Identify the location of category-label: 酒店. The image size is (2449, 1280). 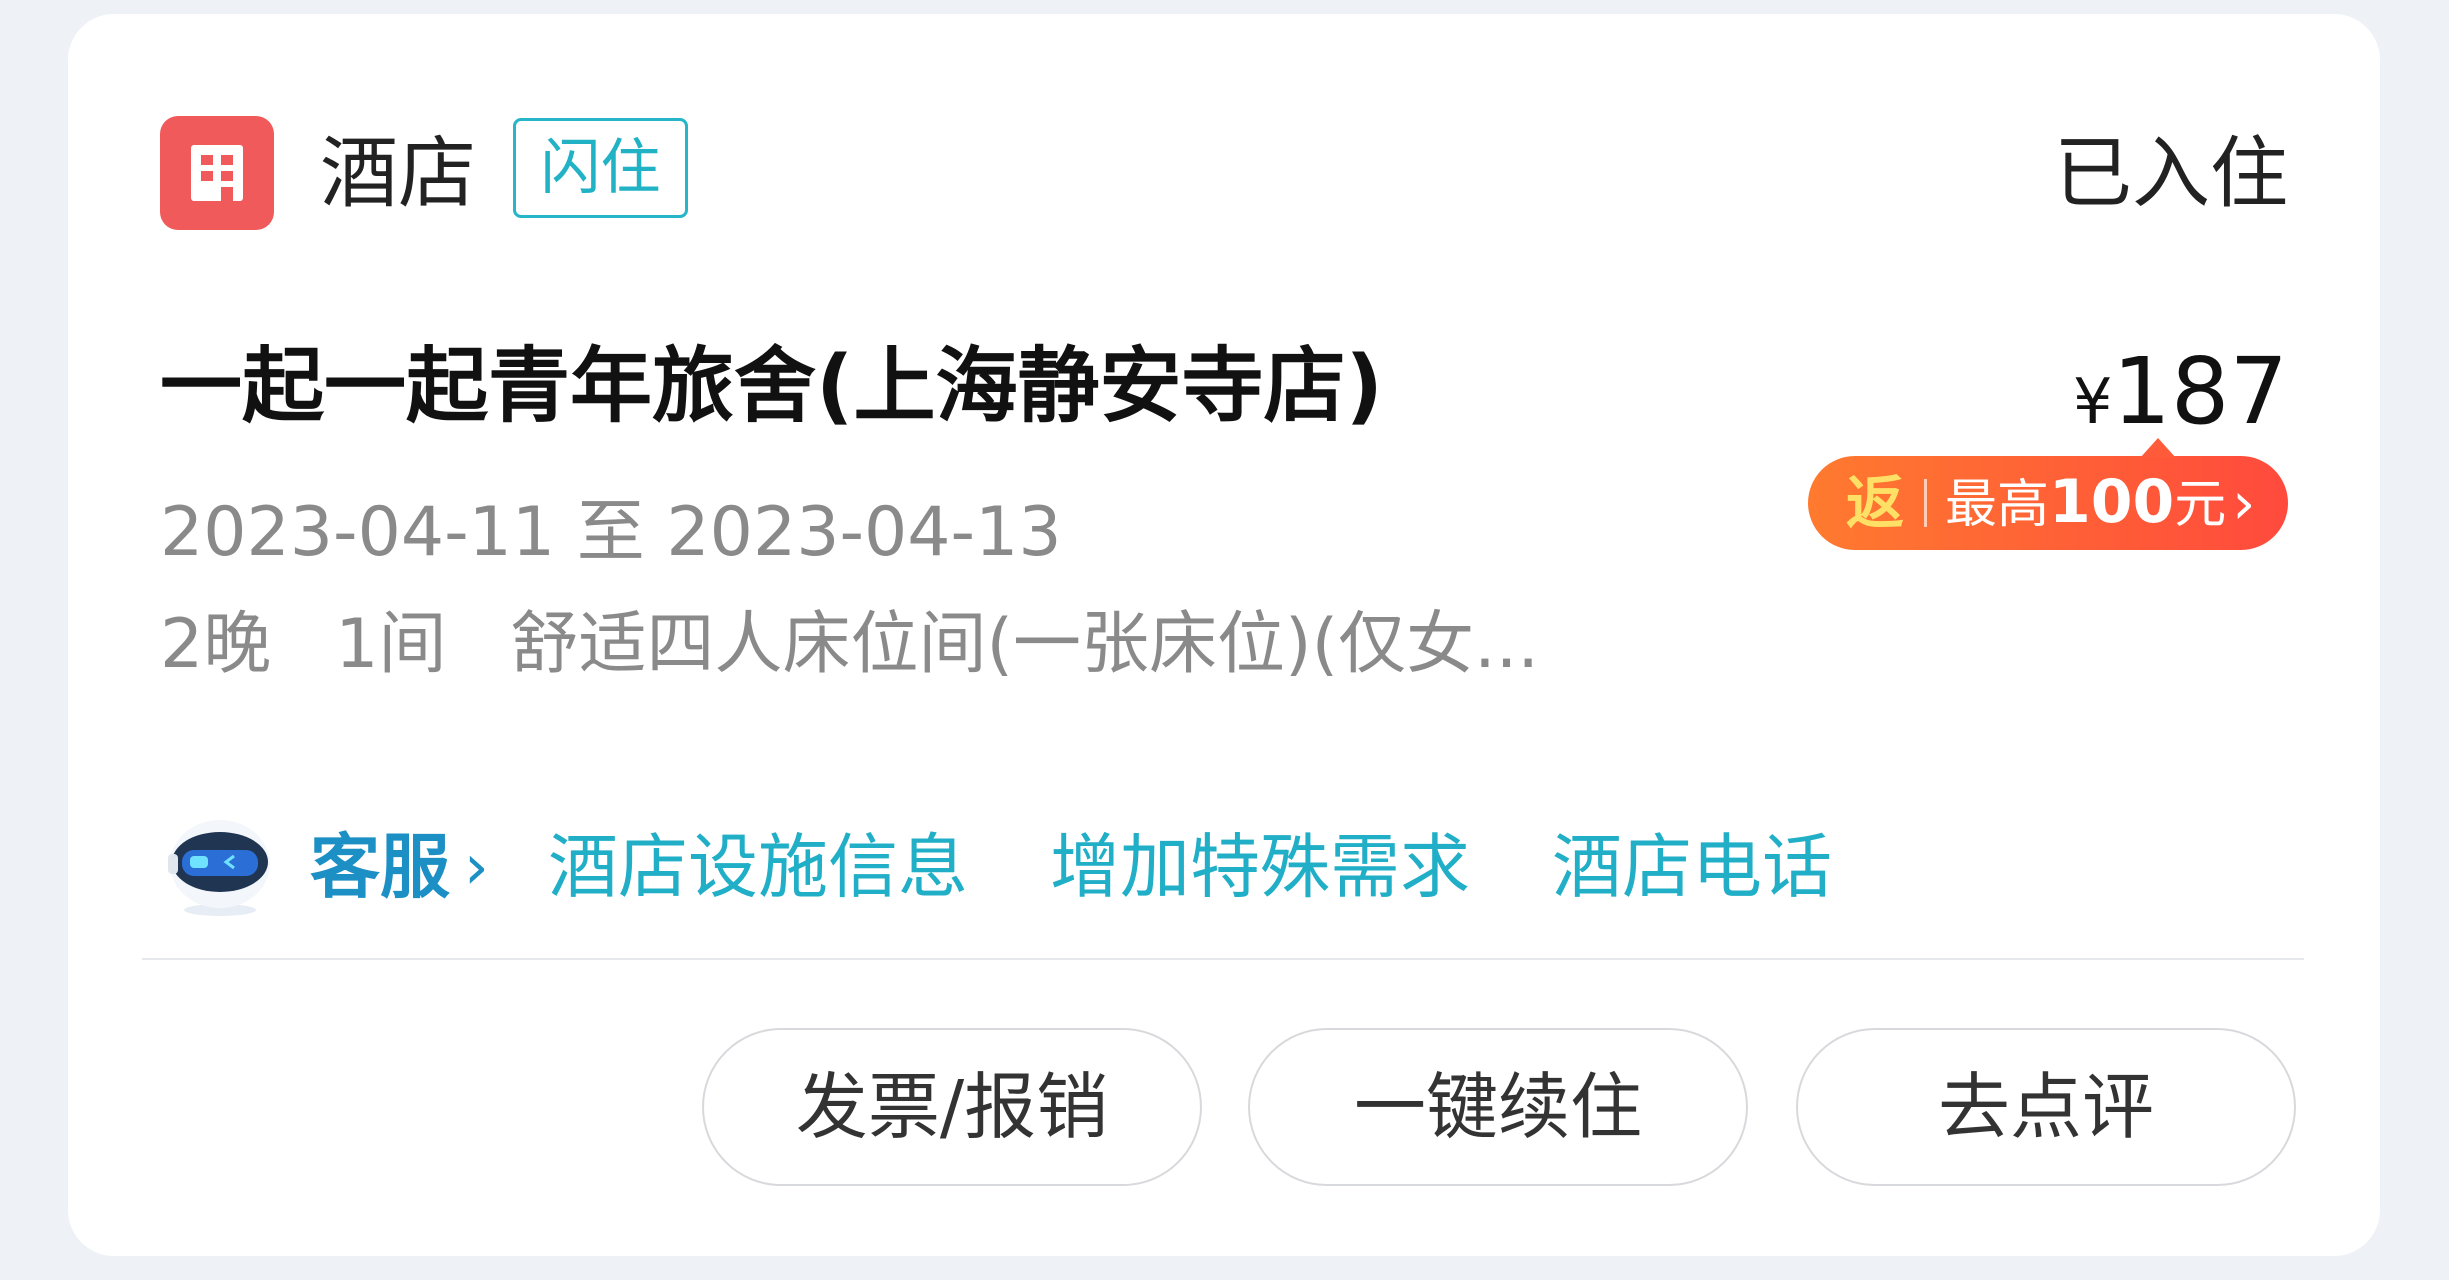
(398, 174).